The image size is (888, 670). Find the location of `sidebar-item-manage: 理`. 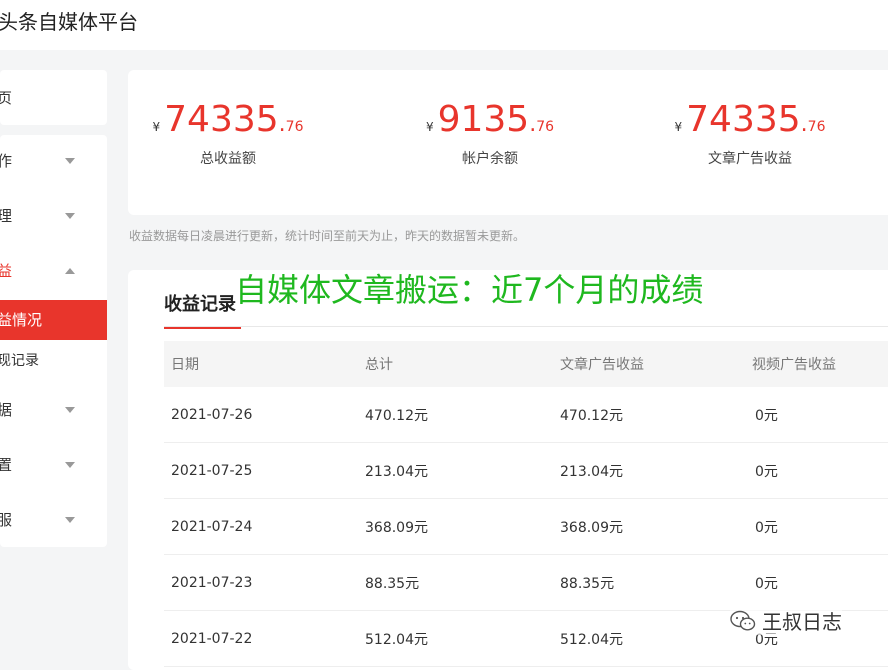

sidebar-item-manage: 理 is located at coordinates (53, 216).